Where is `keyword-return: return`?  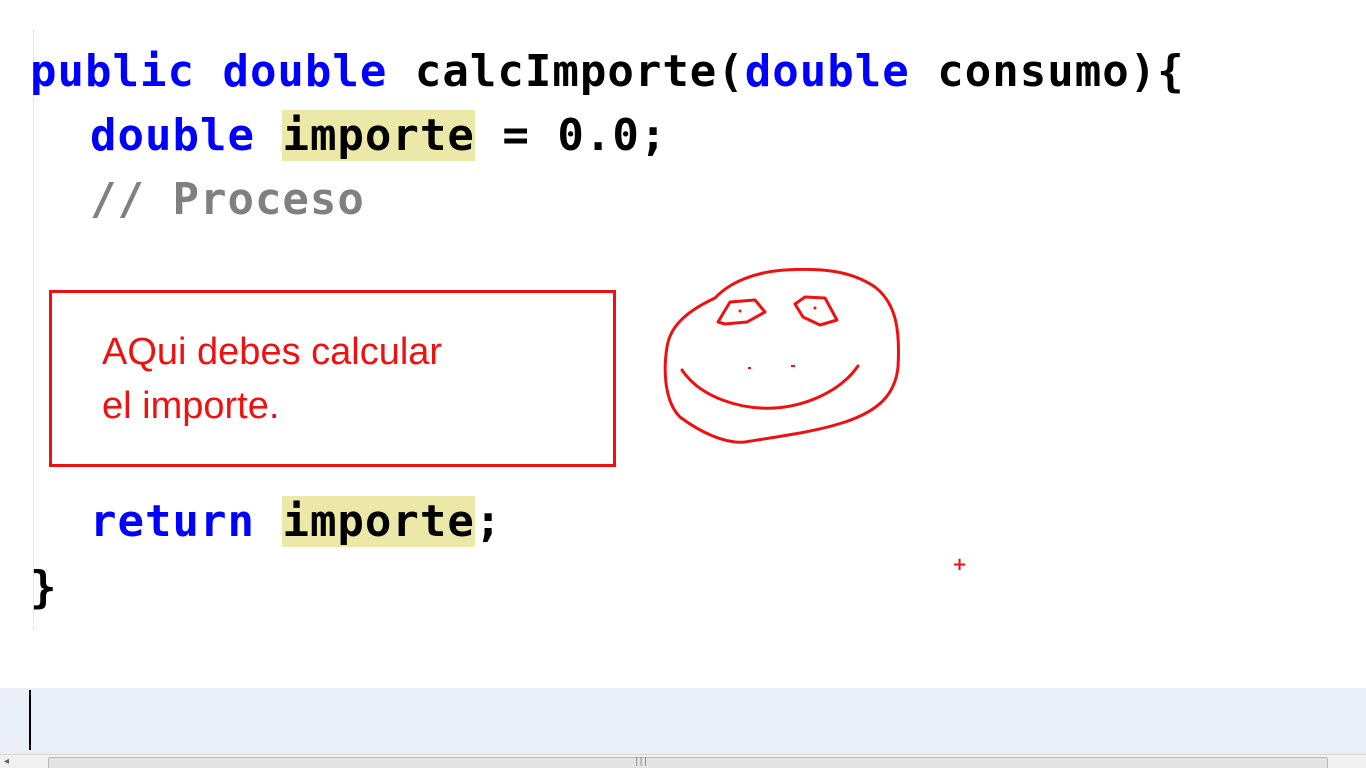 keyword-return: return is located at coordinates (172, 521).